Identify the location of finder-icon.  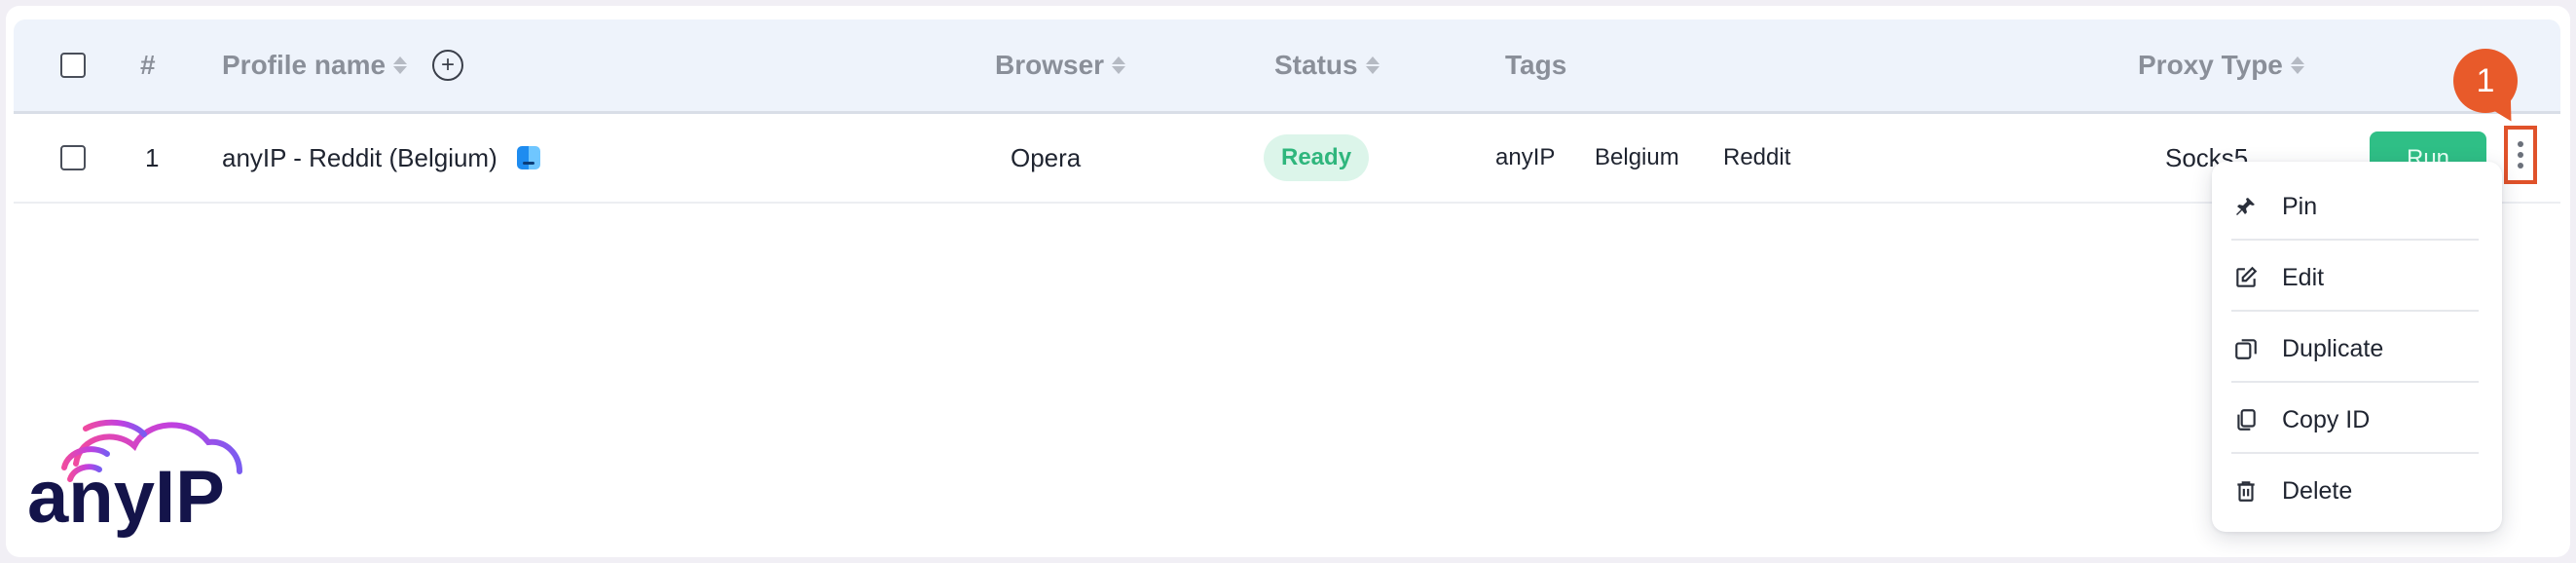
(528, 157).